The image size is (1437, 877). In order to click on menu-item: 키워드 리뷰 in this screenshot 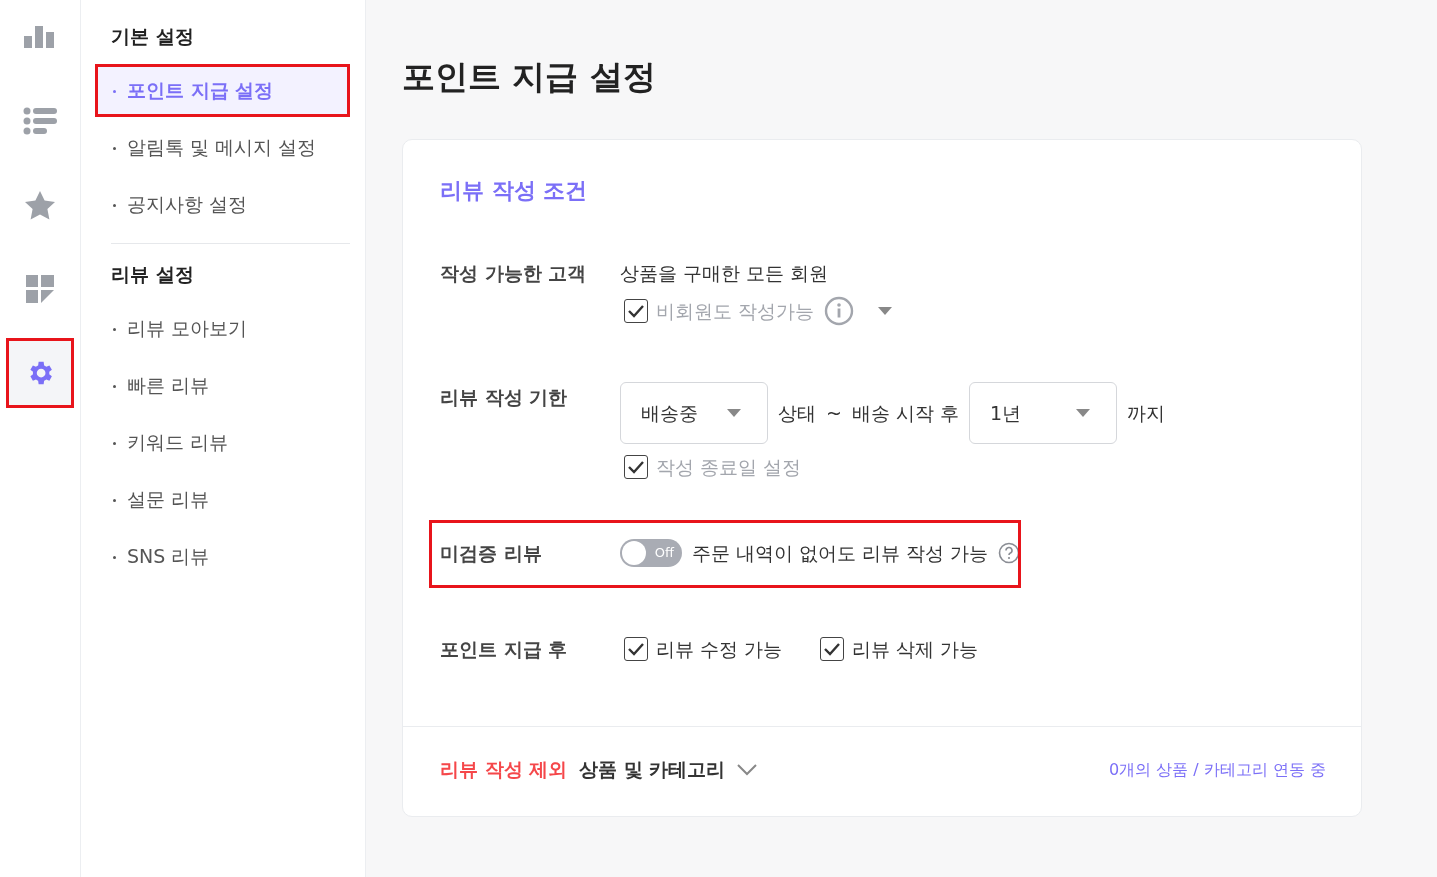, I will do `click(230, 442)`.